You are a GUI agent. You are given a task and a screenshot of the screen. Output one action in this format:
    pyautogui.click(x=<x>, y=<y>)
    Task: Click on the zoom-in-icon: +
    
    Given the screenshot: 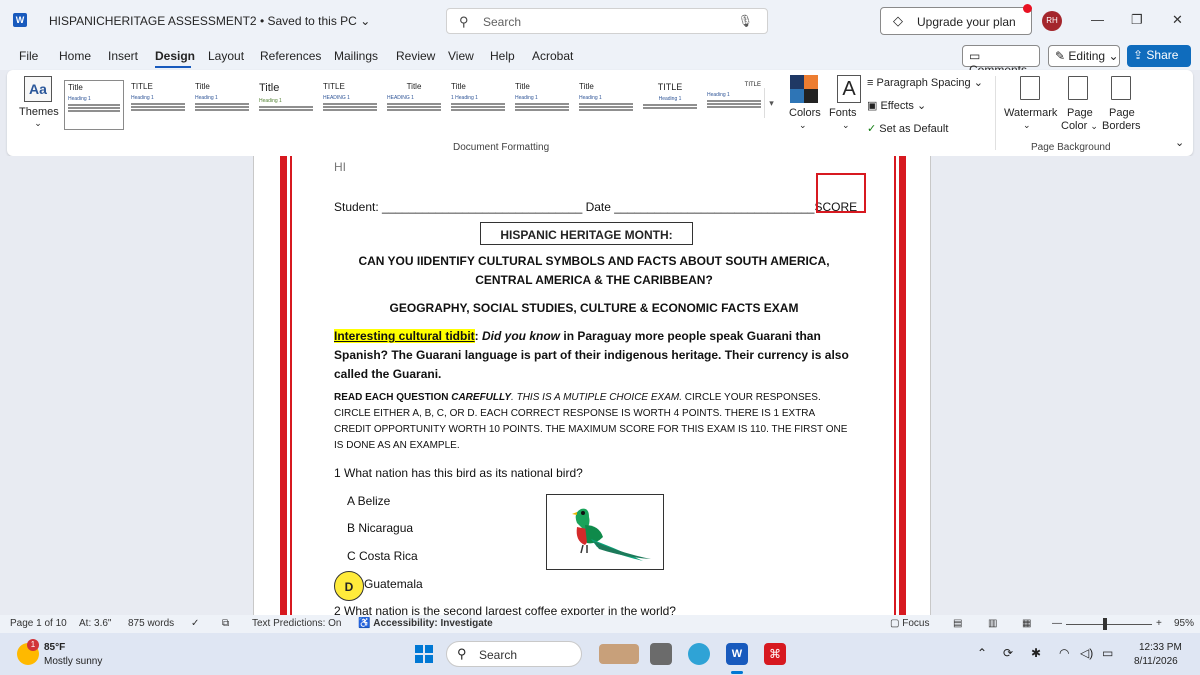 What is the action you would take?
    pyautogui.click(x=1159, y=623)
    